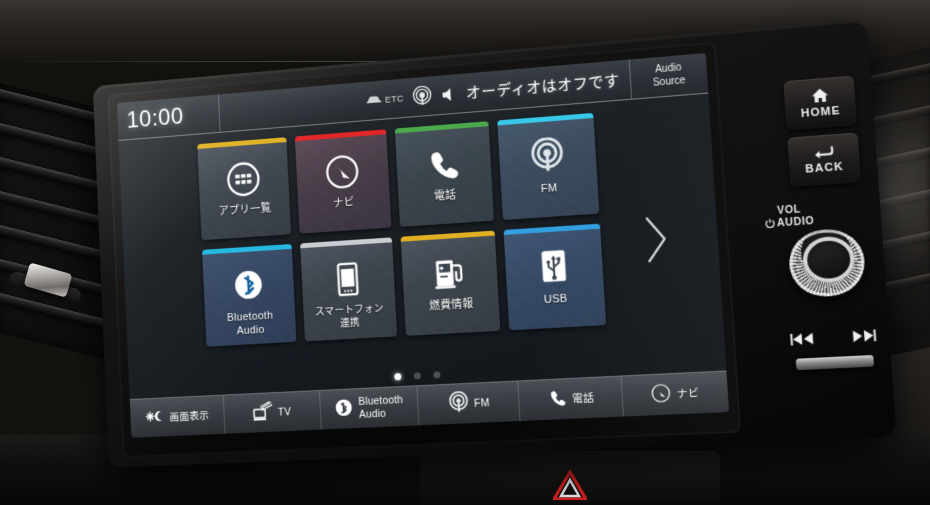  I want to click on skip-button-row, so click(834, 339).